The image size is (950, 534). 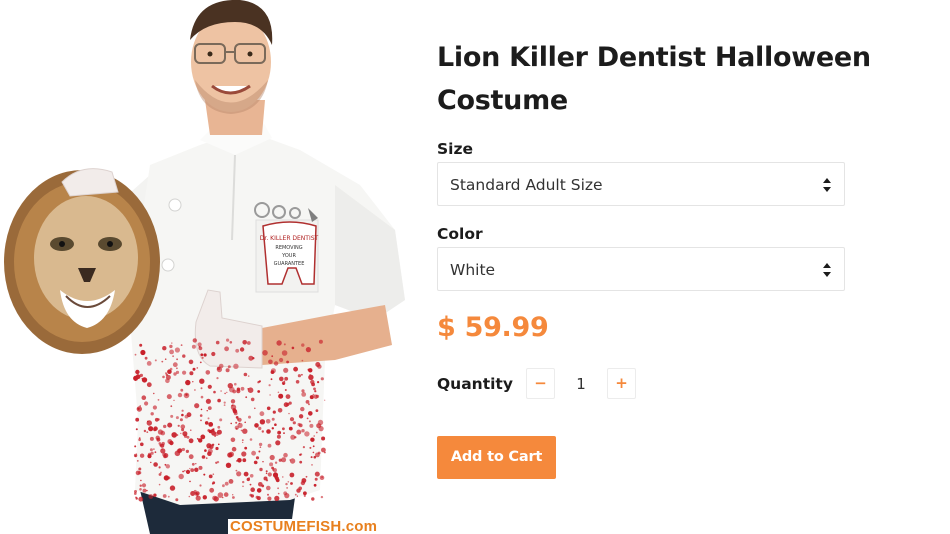 I want to click on size-select-value: Standard Adult Size, so click(x=526, y=185).